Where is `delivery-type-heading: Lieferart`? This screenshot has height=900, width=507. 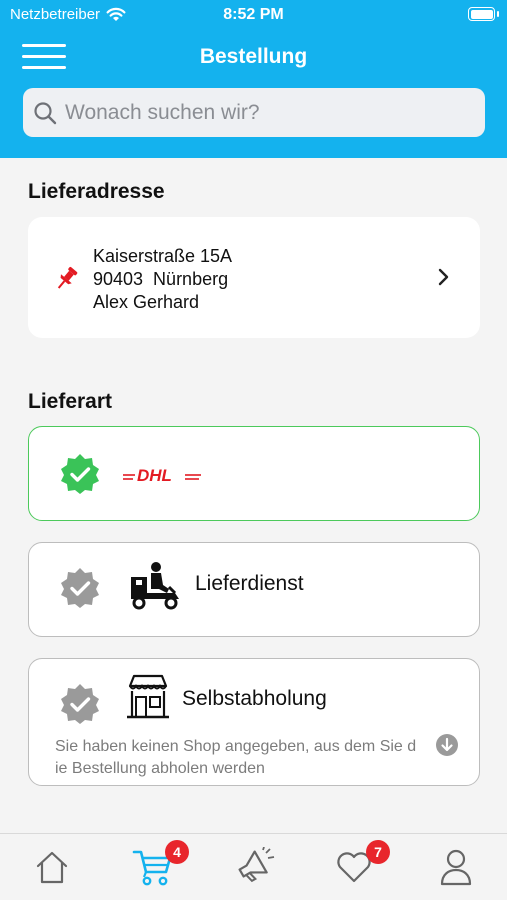
delivery-type-heading: Lieferart is located at coordinates (70, 401).